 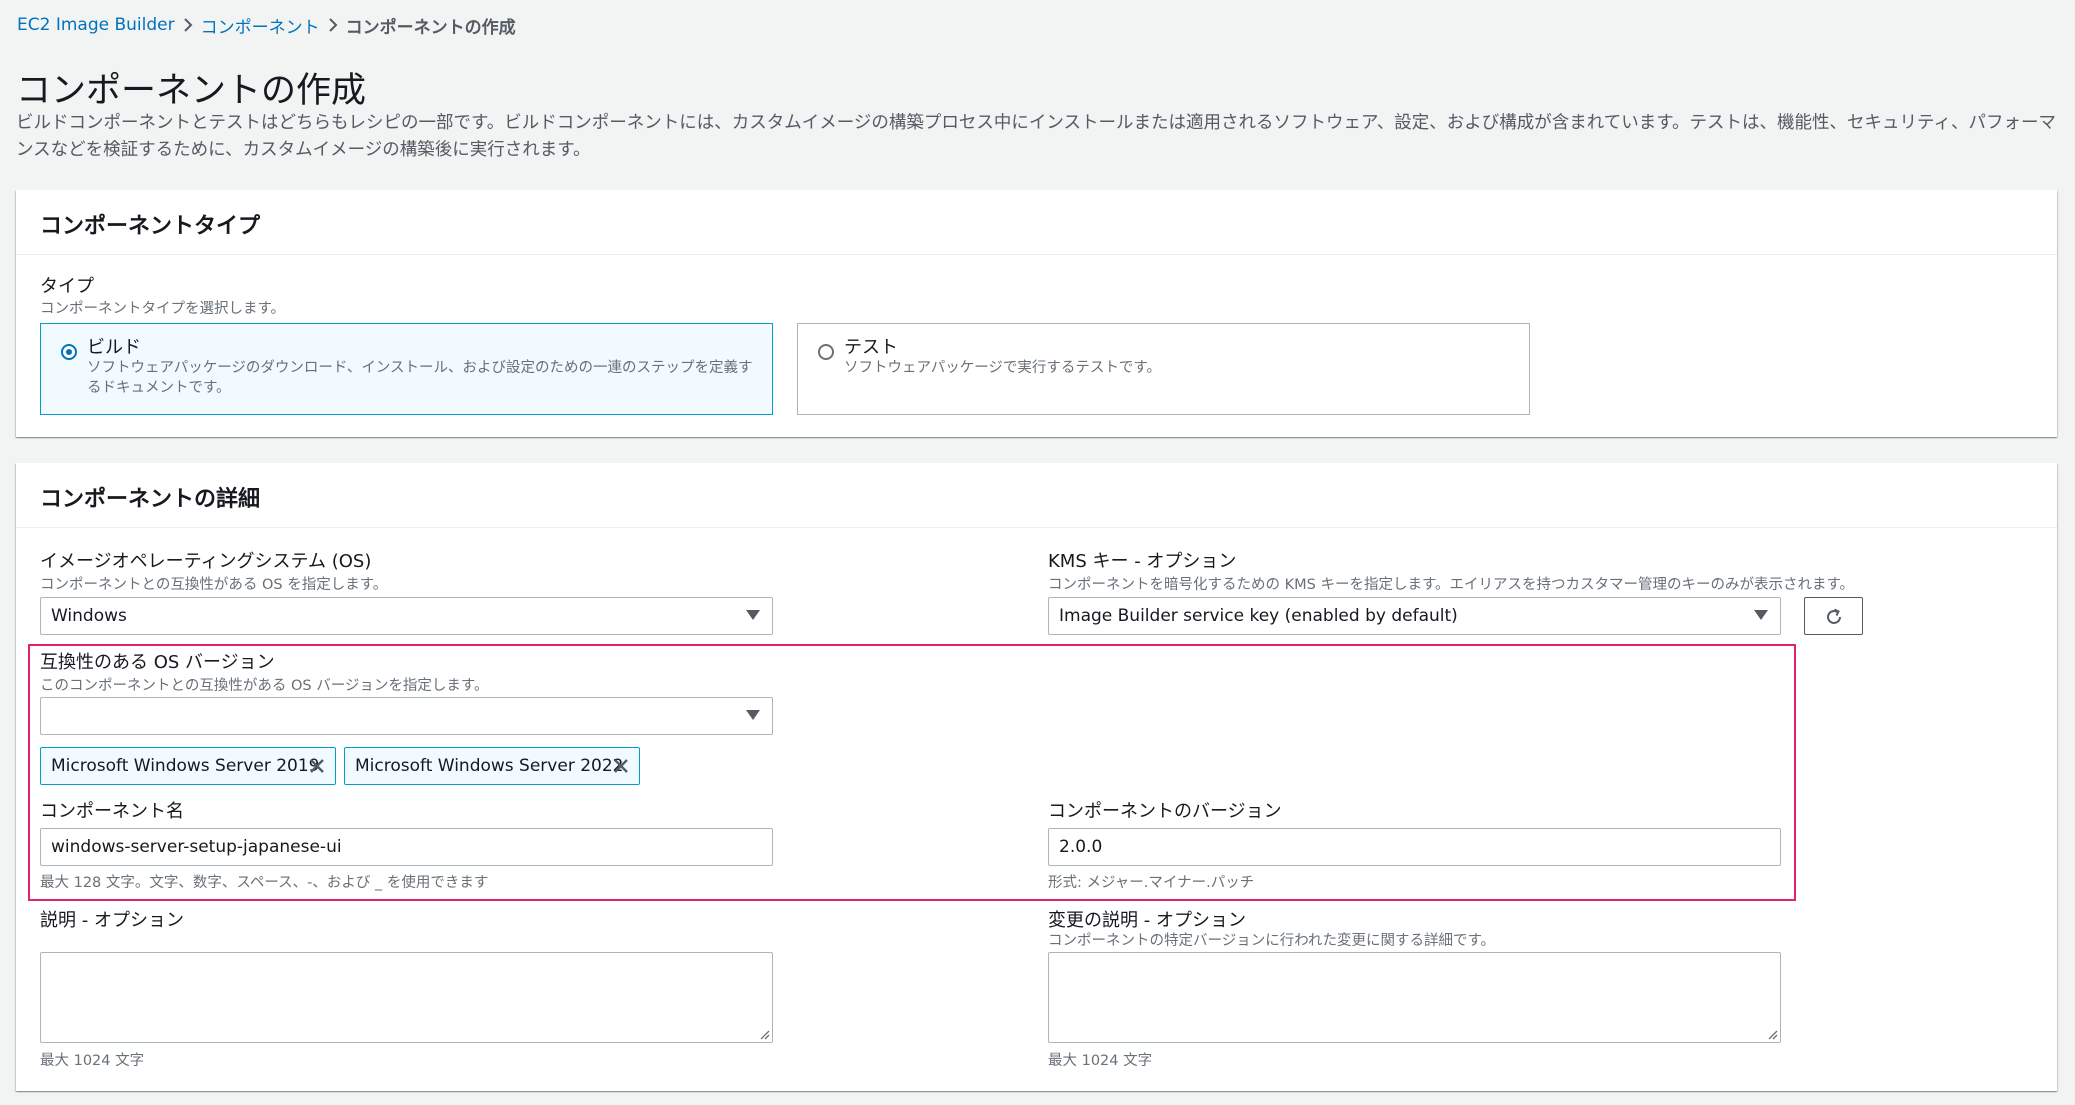 I want to click on refresh-button, so click(x=1833, y=616).